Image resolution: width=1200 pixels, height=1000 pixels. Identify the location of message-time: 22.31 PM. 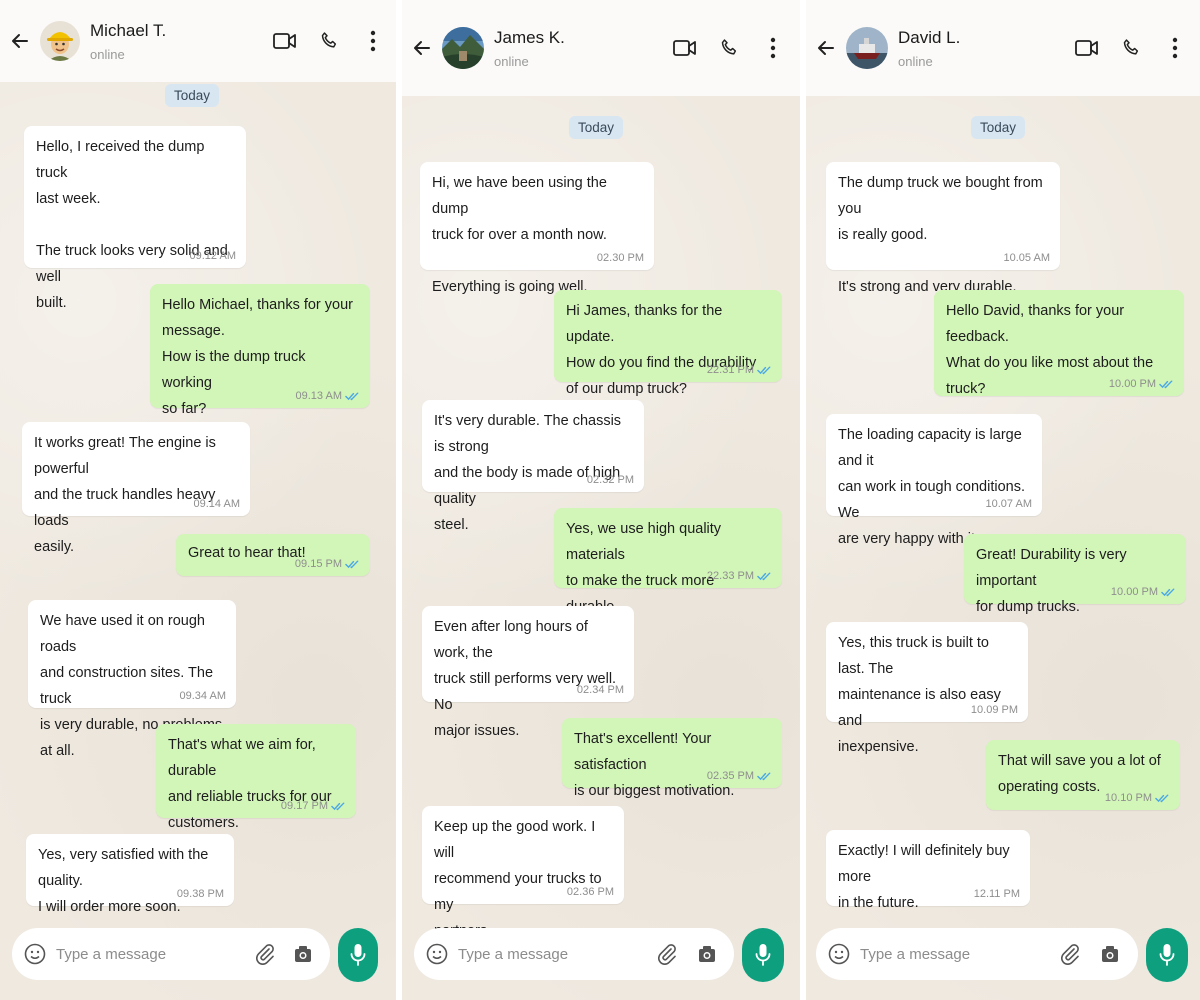
(730, 370).